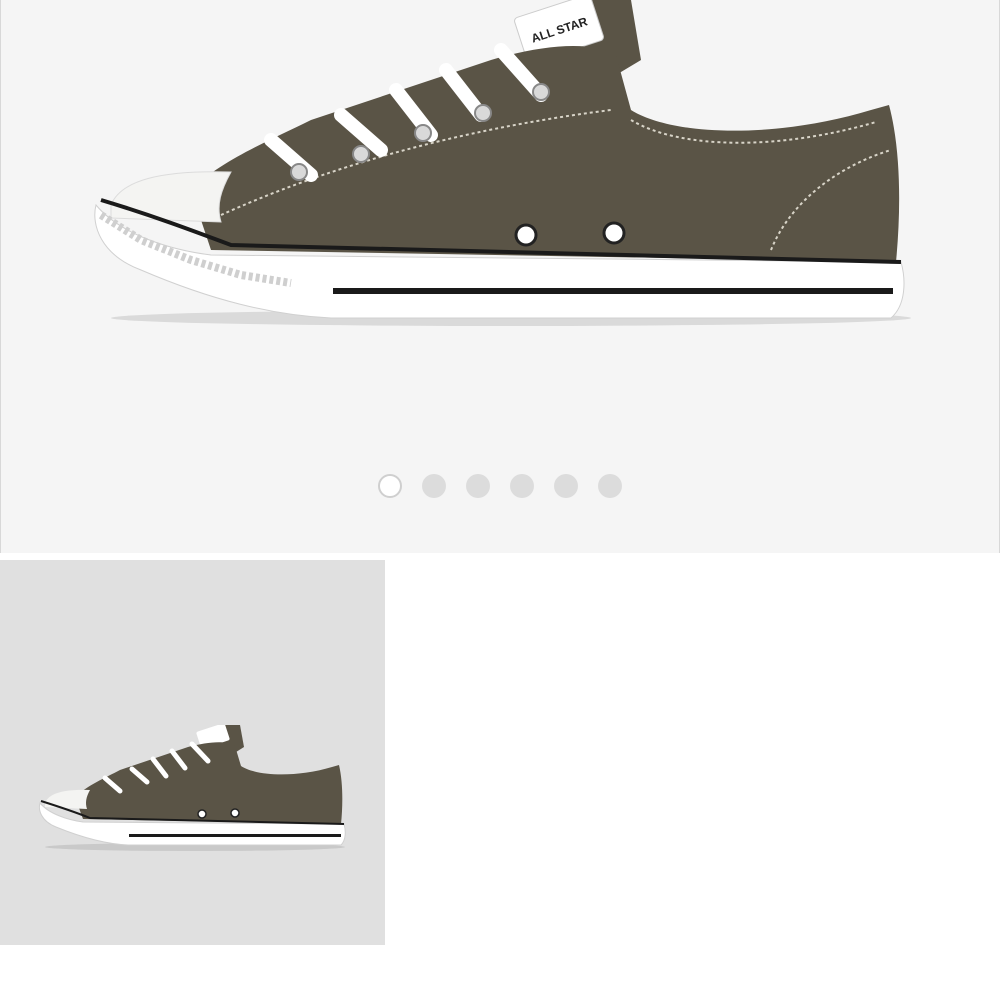 Image resolution: width=1000 pixels, height=1000 pixels. What do you see at coordinates (171, 197) in the screenshot?
I see `toe-cap` at bounding box center [171, 197].